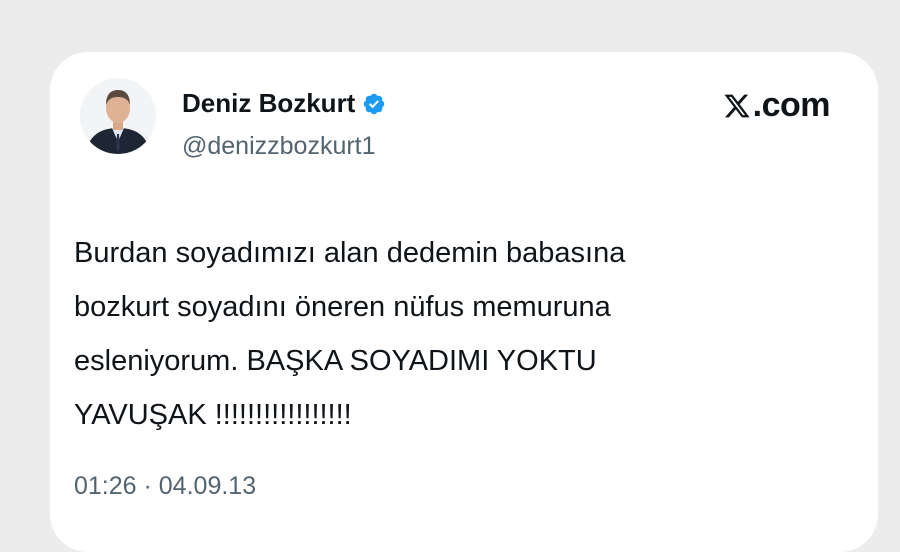 The width and height of the screenshot is (900, 552). What do you see at coordinates (350, 253) in the screenshot?
I see `tweet-line-1: Burdan soyadımızı alan dedemin babasına` at bounding box center [350, 253].